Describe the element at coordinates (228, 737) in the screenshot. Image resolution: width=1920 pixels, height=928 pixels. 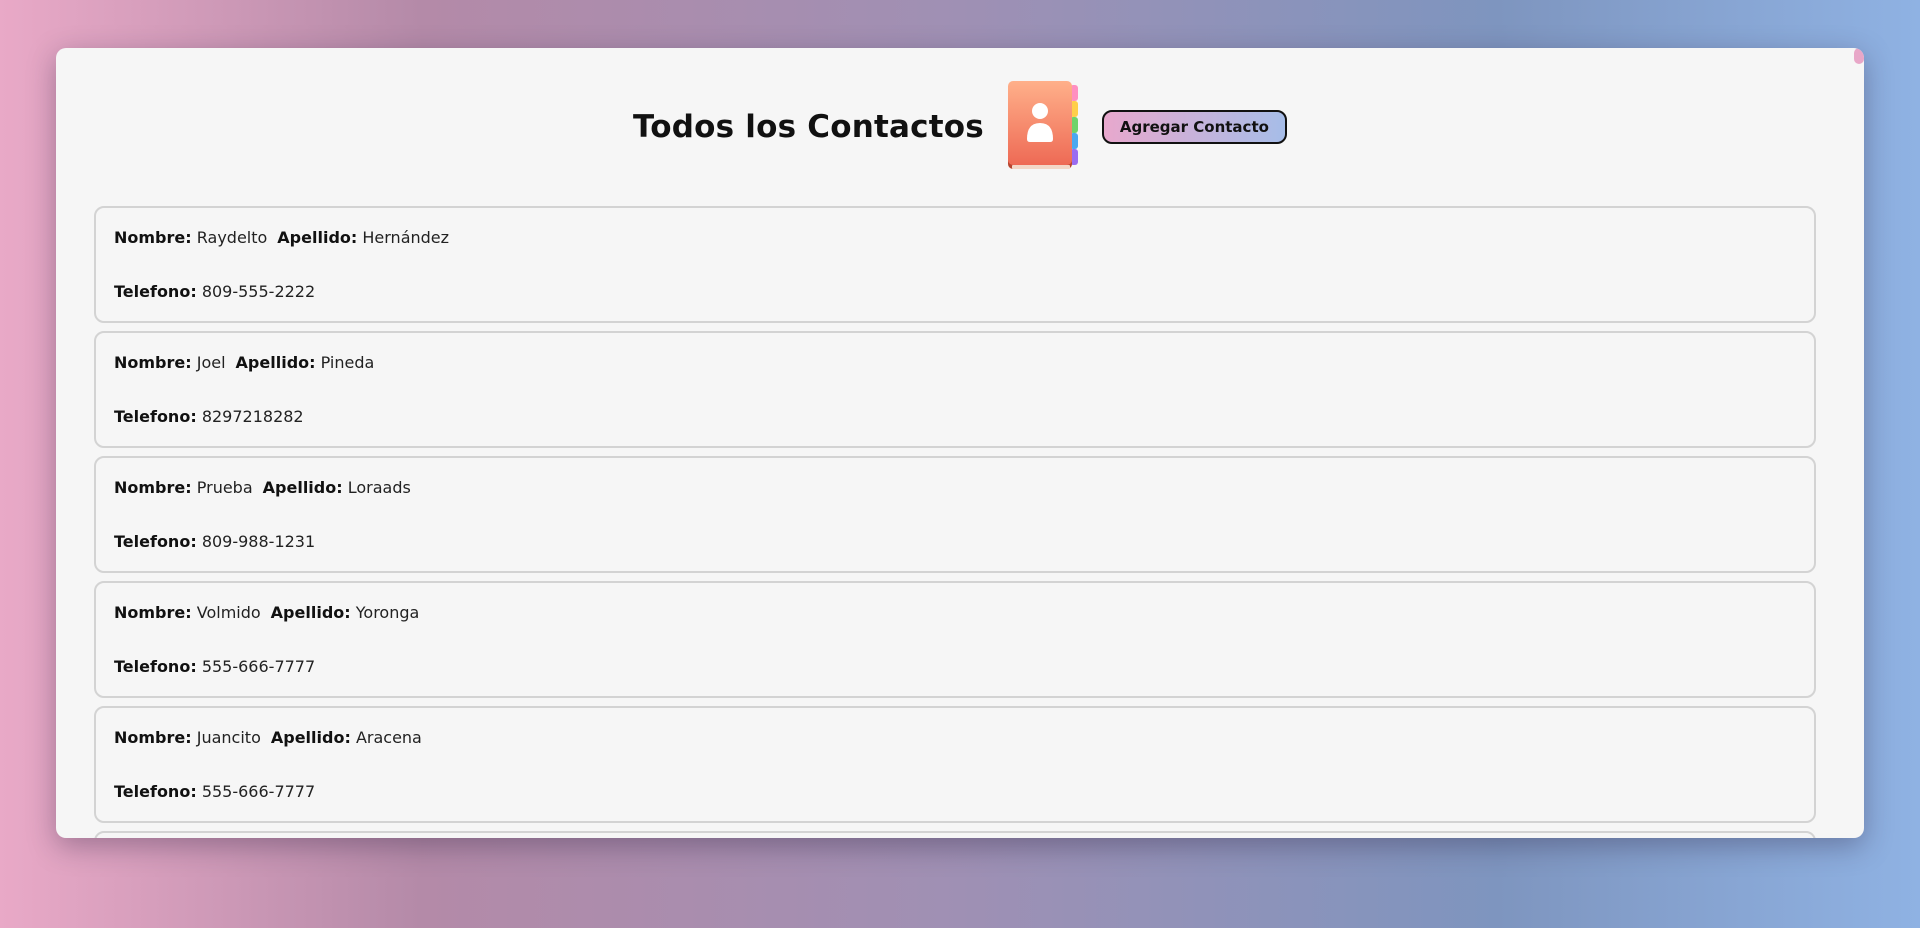
I see `nombre-value: Juancito` at that location.